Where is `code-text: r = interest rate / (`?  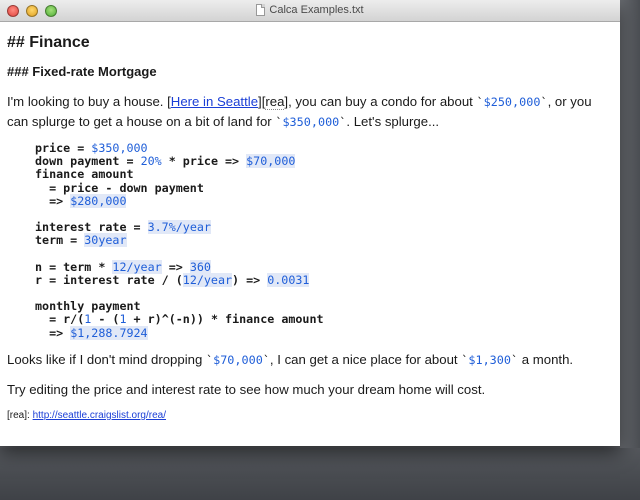 code-text: r = interest rate / ( is located at coordinates (109, 279).